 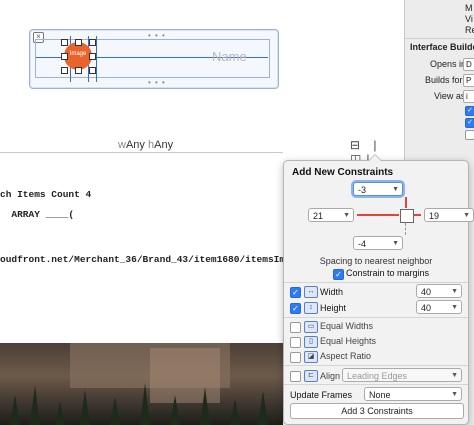 I want to click on bottom-spacing-value: -4, so click(x=362, y=244).